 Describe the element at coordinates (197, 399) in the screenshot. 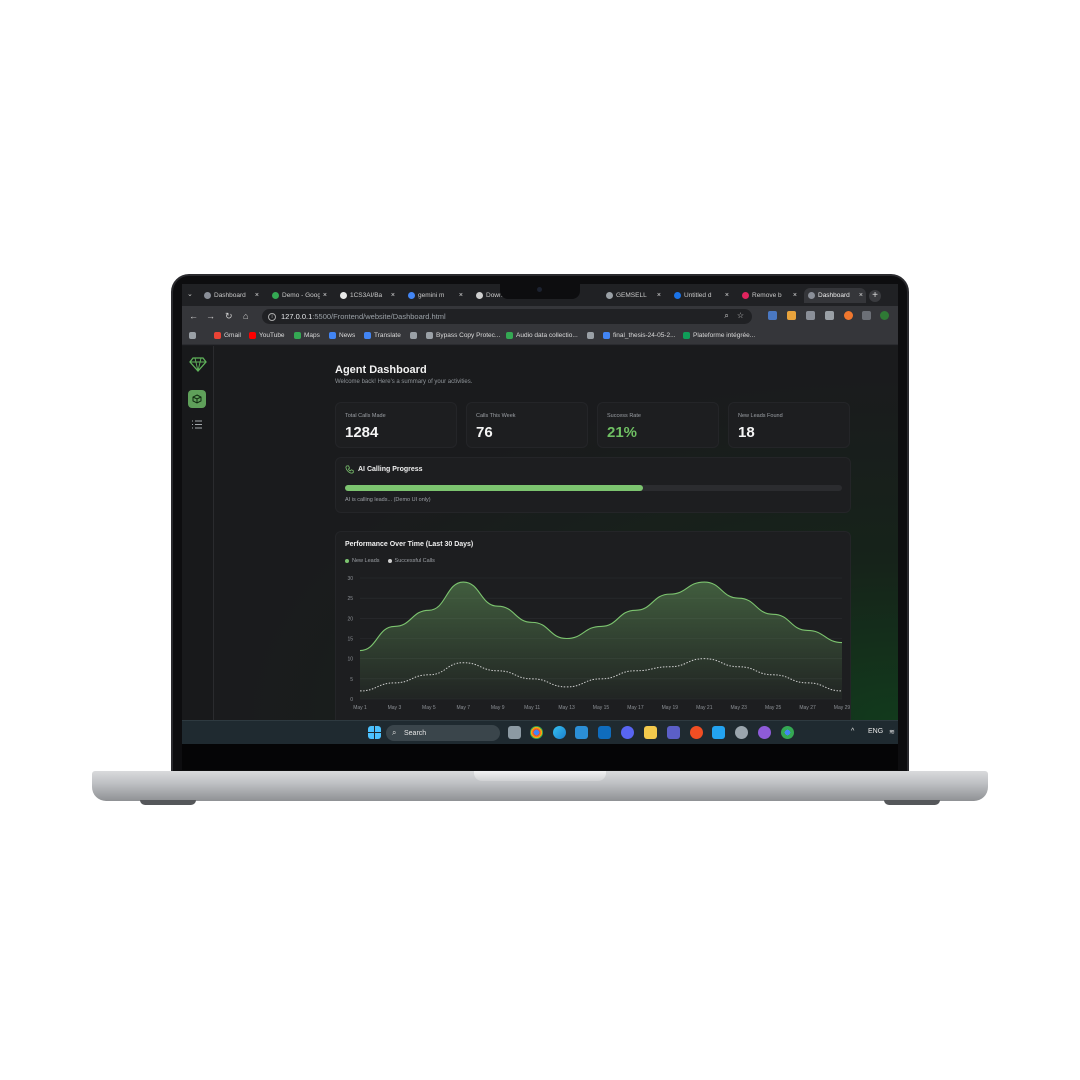

I see `sidebar-item-dashboard` at that location.